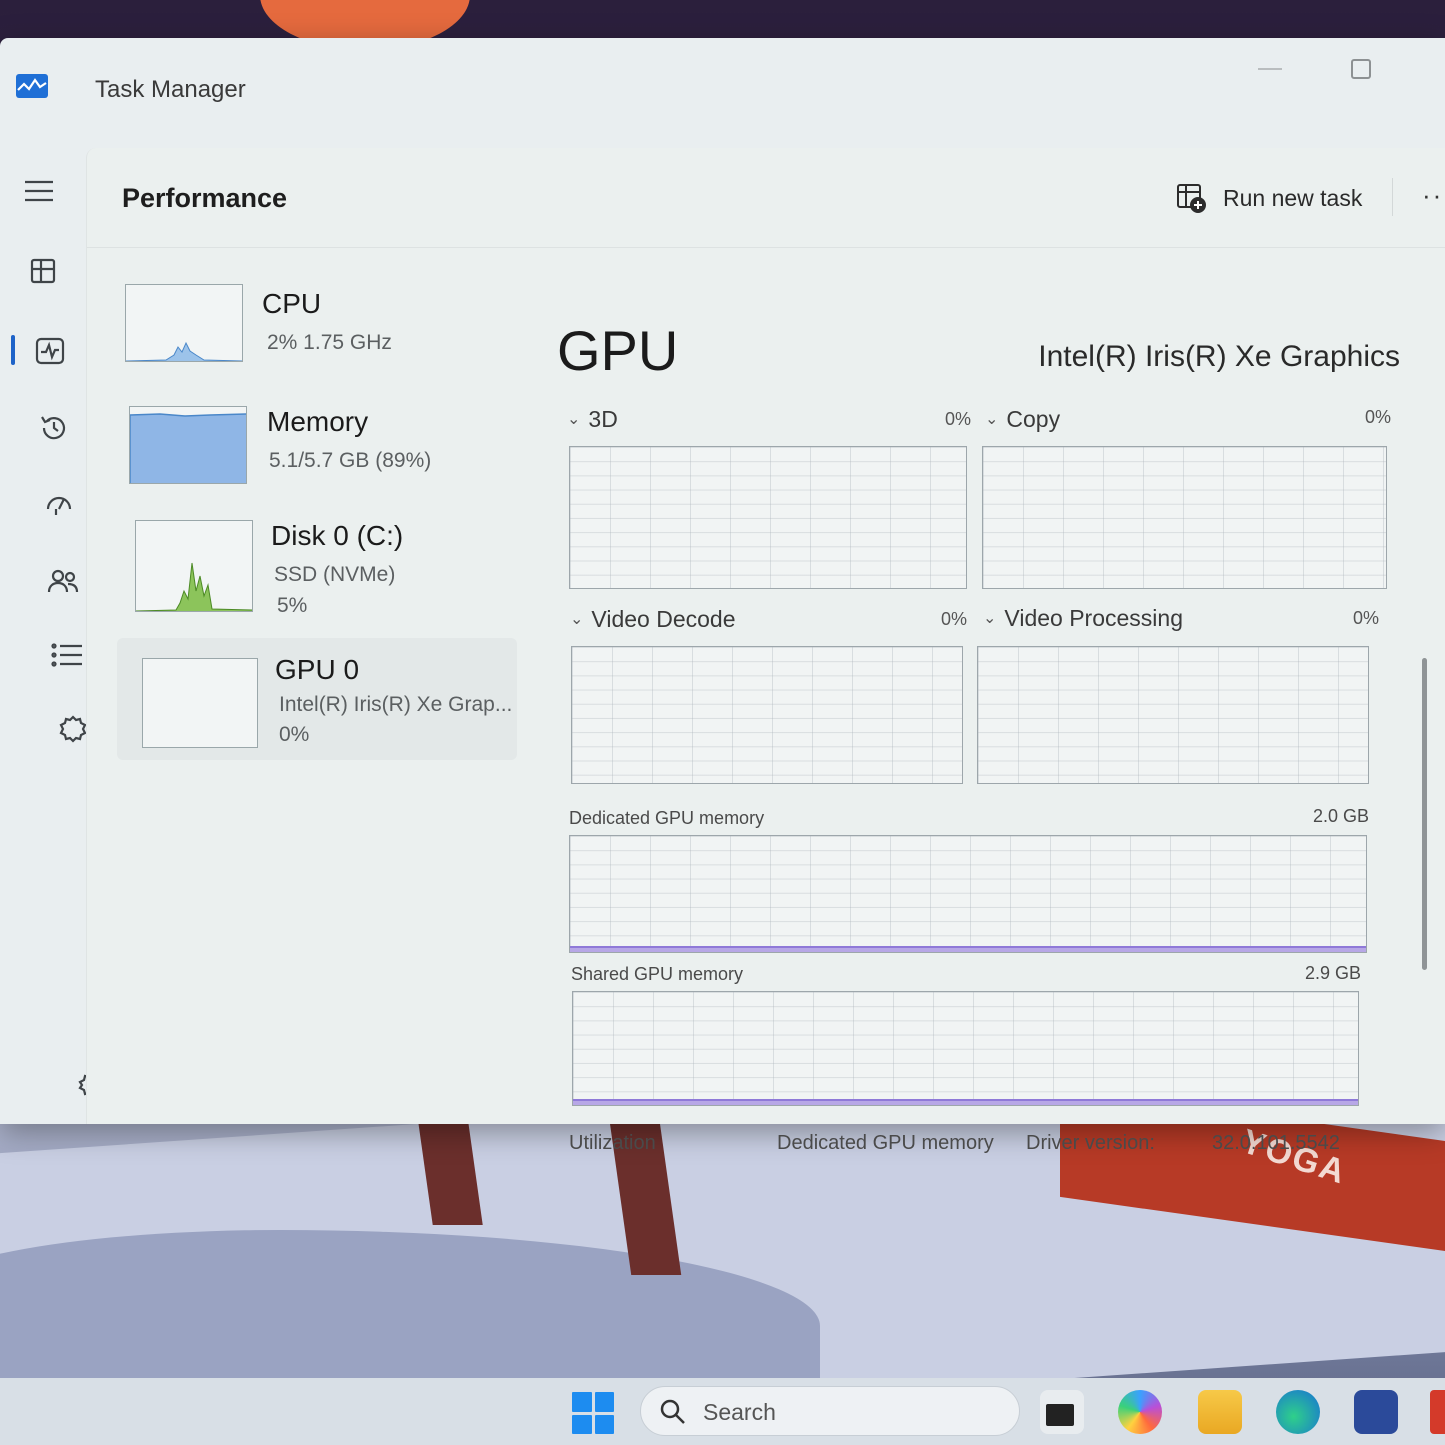  I want to click on file-explorer-icon, so click(1220, 1412).